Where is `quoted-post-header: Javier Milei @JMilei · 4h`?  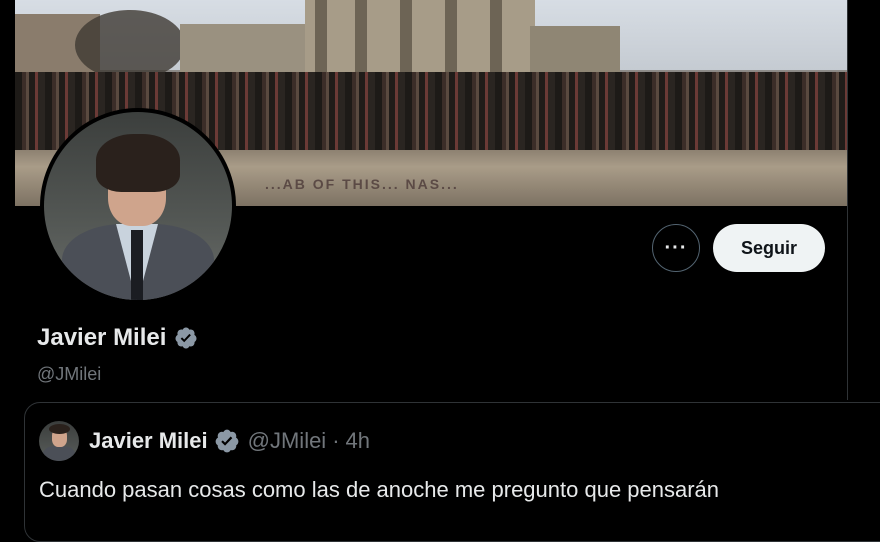
quoted-post-header: Javier Milei @JMilei · 4h is located at coordinates (204, 441).